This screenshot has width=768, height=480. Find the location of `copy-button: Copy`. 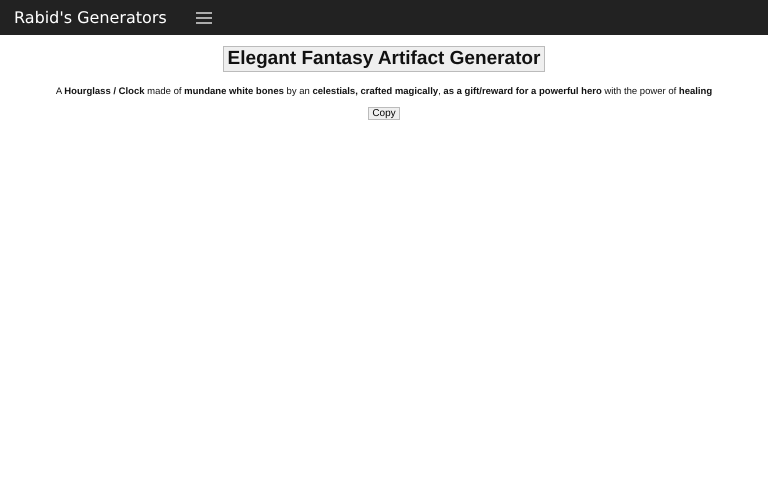

copy-button: Copy is located at coordinates (384, 113).